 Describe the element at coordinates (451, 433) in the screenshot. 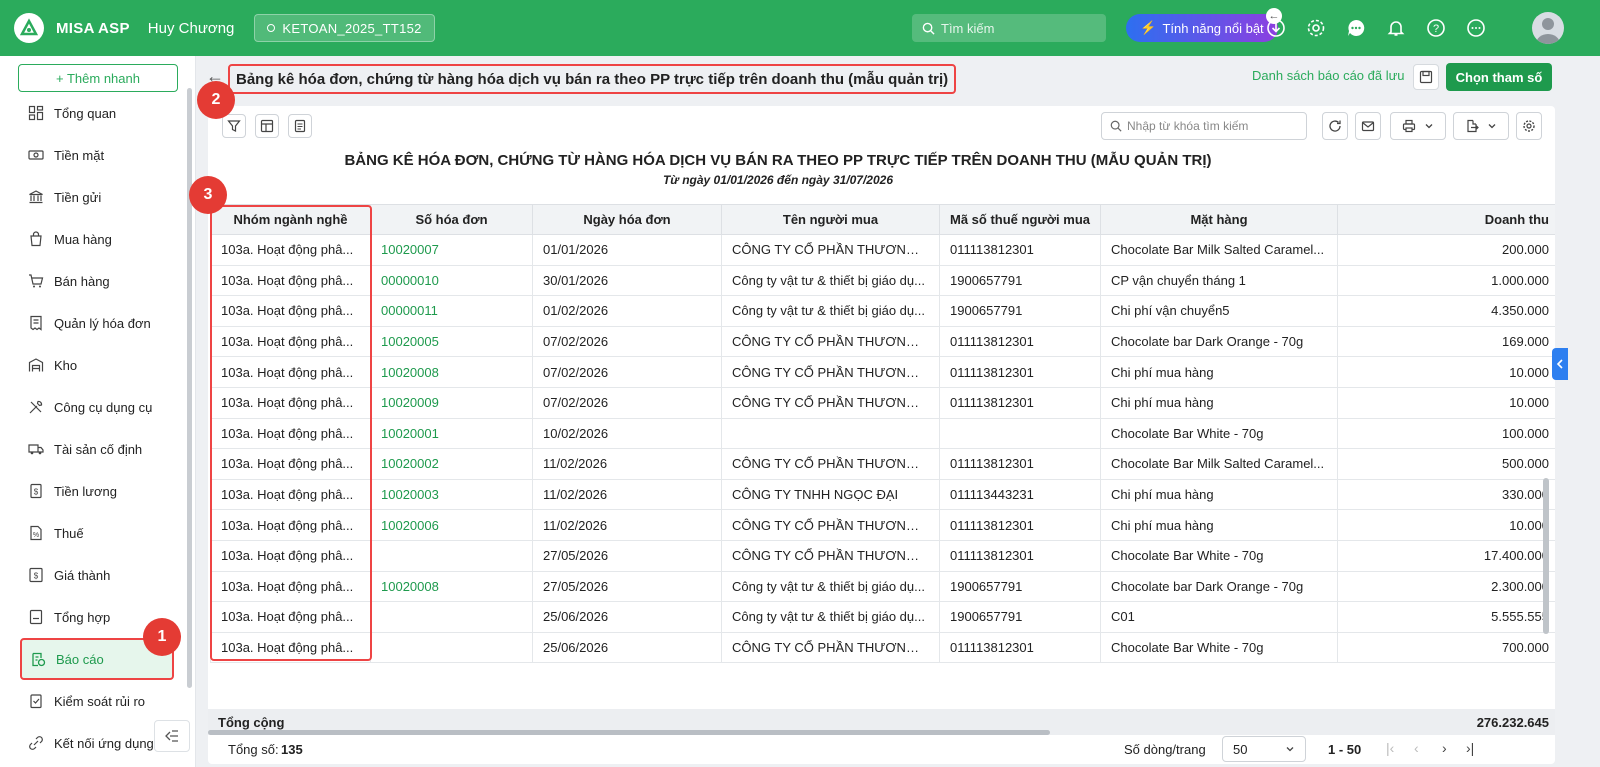

I see `cell-invoice-number: 10020001` at that location.